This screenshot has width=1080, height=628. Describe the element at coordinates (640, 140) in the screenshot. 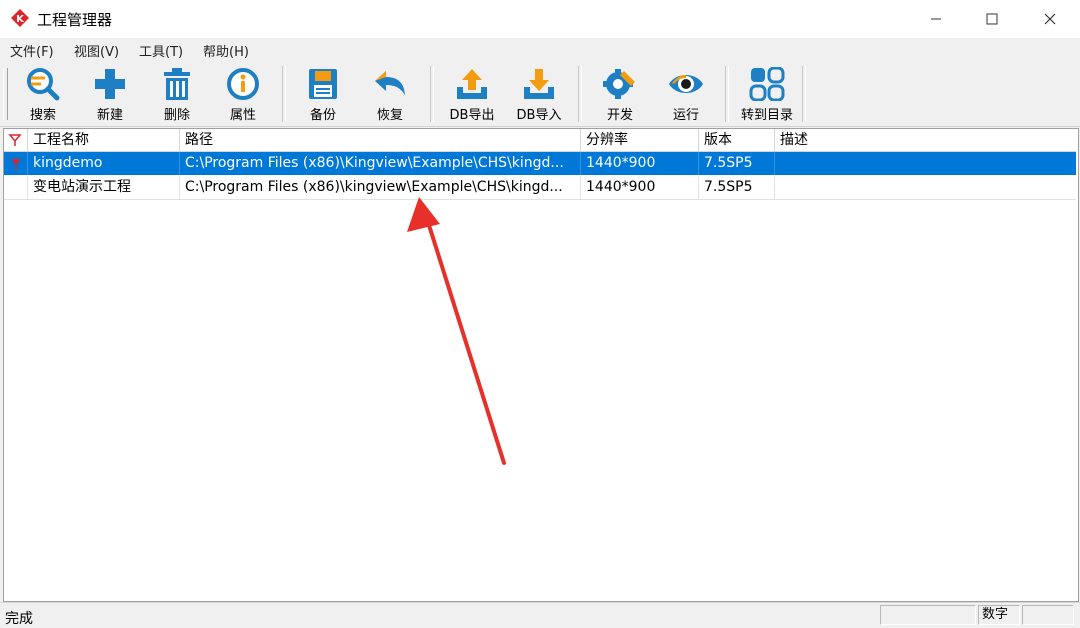

I see `column-header-resolution: 分辨率` at that location.